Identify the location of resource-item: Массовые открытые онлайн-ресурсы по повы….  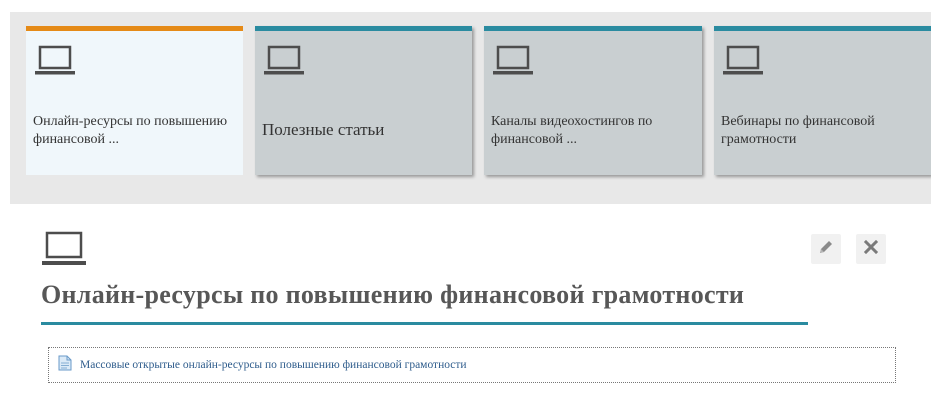
(472, 365).